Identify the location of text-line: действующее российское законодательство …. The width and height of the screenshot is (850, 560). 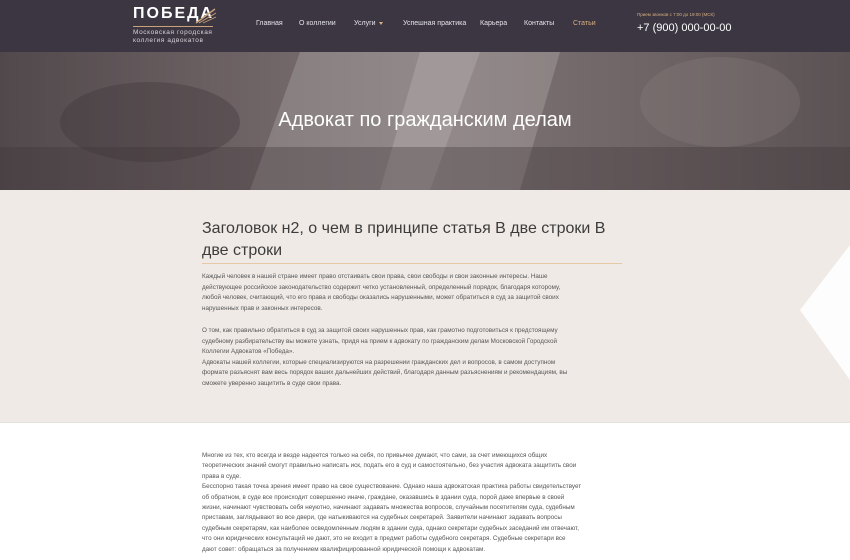
(381, 287).